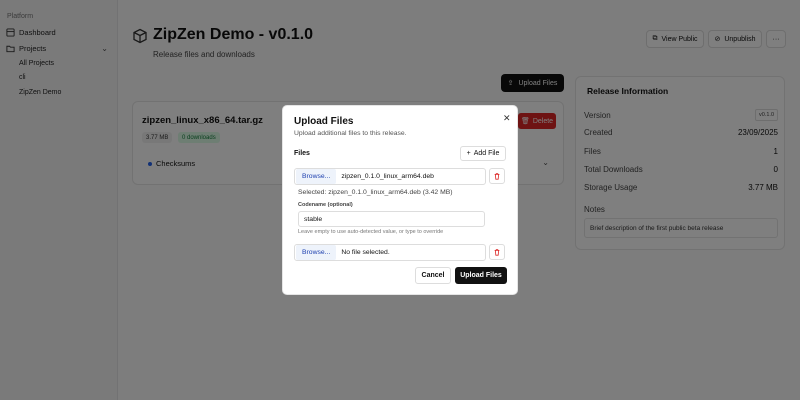  I want to click on modal-description: Upload additional files to this release., so click(350, 133).